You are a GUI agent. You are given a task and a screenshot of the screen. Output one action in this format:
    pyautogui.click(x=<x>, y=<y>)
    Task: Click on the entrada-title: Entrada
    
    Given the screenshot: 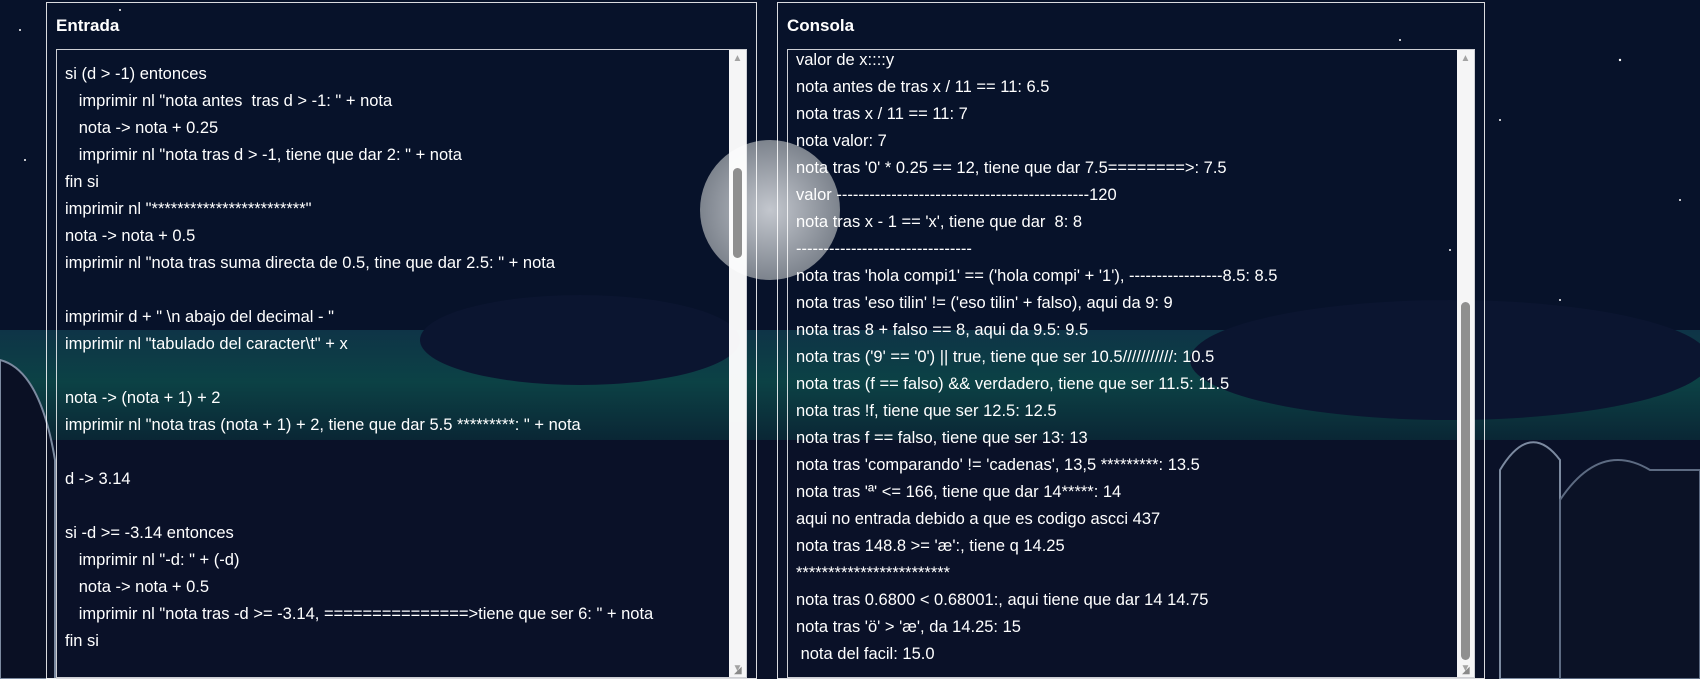 What is the action you would take?
    pyautogui.click(x=88, y=25)
    